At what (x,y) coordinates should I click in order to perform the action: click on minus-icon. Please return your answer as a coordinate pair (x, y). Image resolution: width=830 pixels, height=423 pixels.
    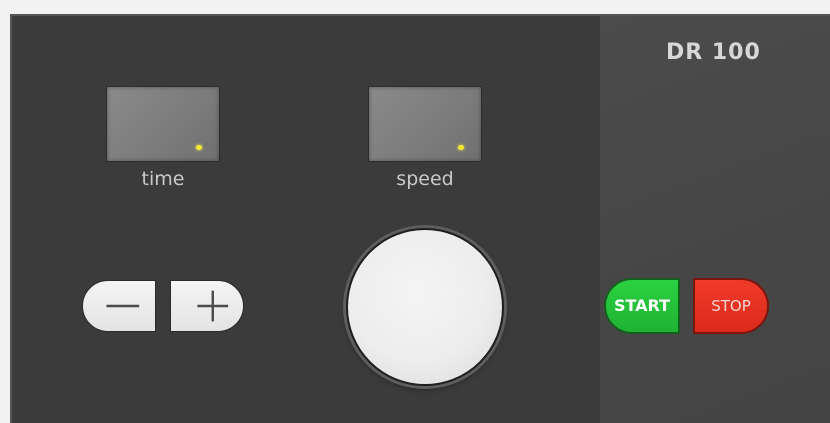
    Looking at the image, I should click on (123, 306).